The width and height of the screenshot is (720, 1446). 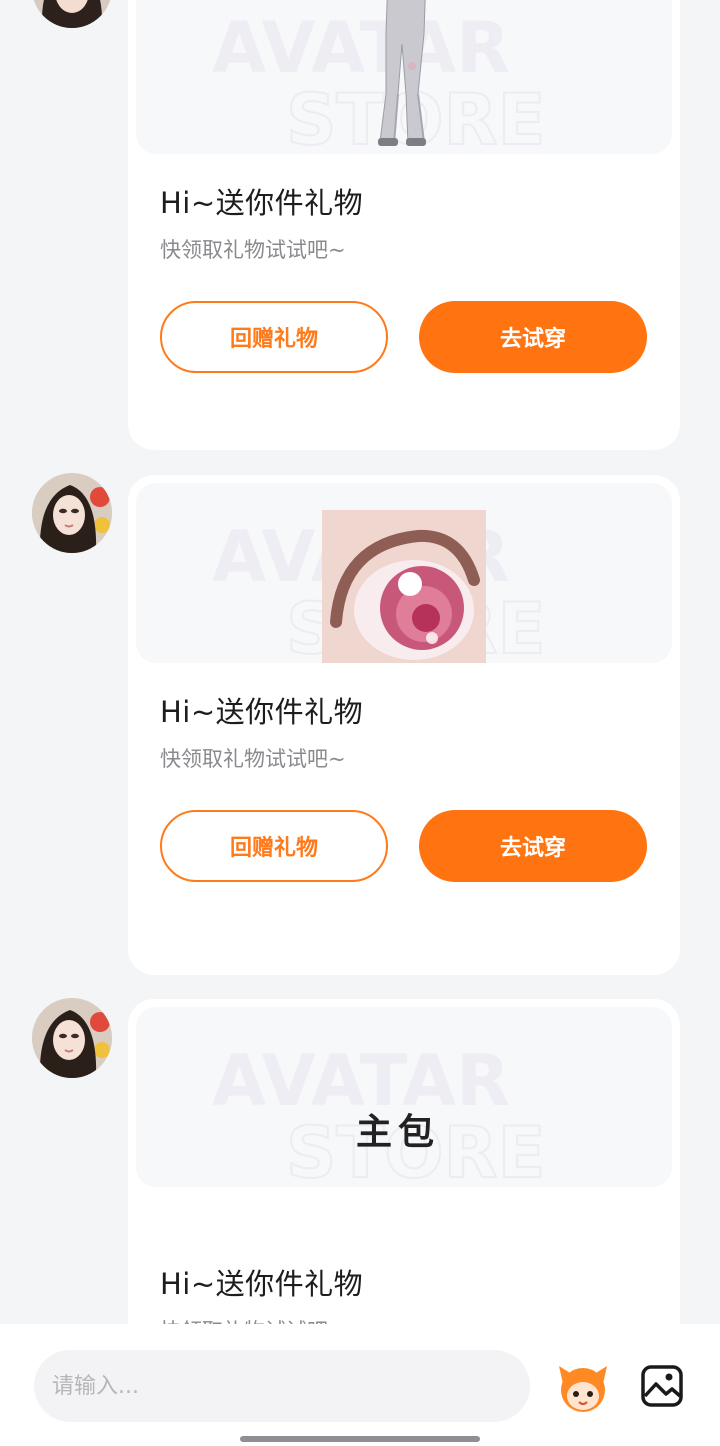 What do you see at coordinates (404, 586) in the screenshot?
I see `anime-eye-icon` at bounding box center [404, 586].